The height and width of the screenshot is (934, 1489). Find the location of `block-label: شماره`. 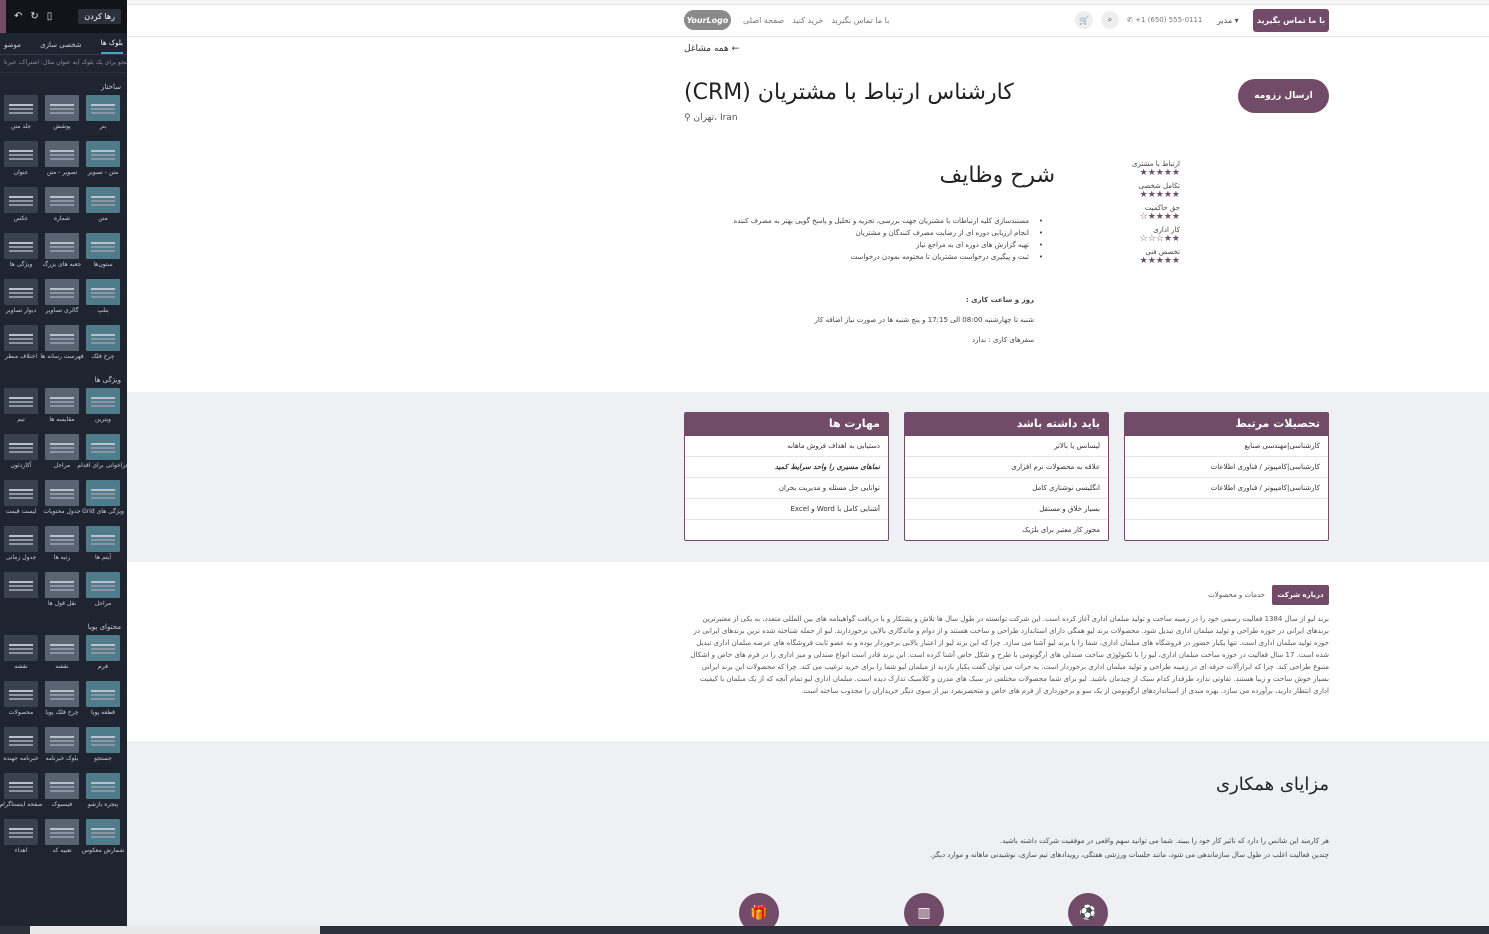

block-label: شماره is located at coordinates (62, 218).